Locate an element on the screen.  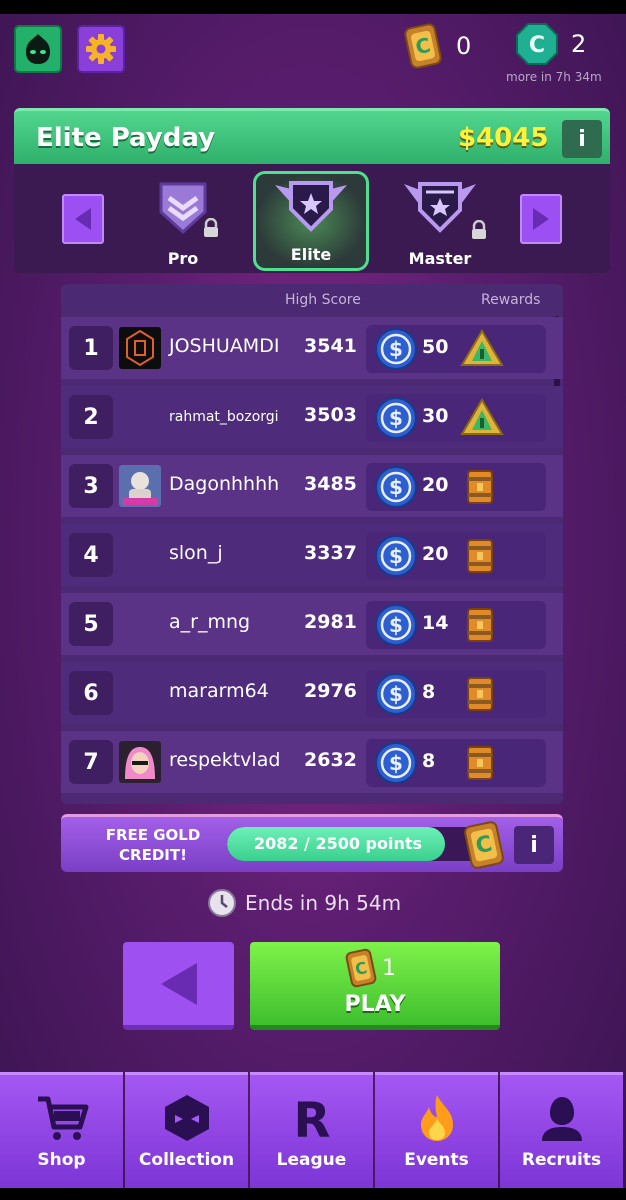
player-avatar-image is located at coordinates (140, 762).